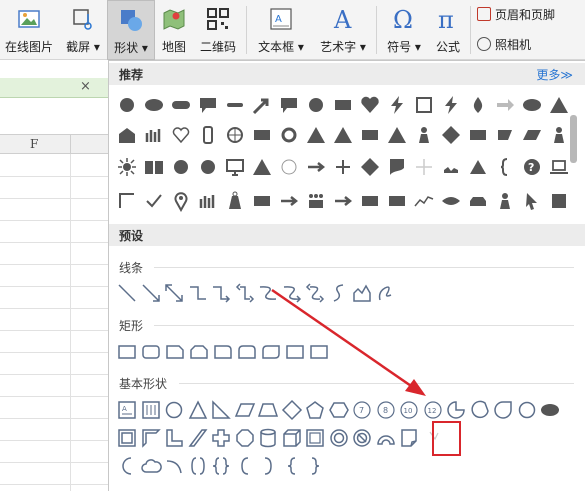  What do you see at coordinates (386, 438) in the screenshot?
I see `shape-arc-o-icon` at bounding box center [386, 438].